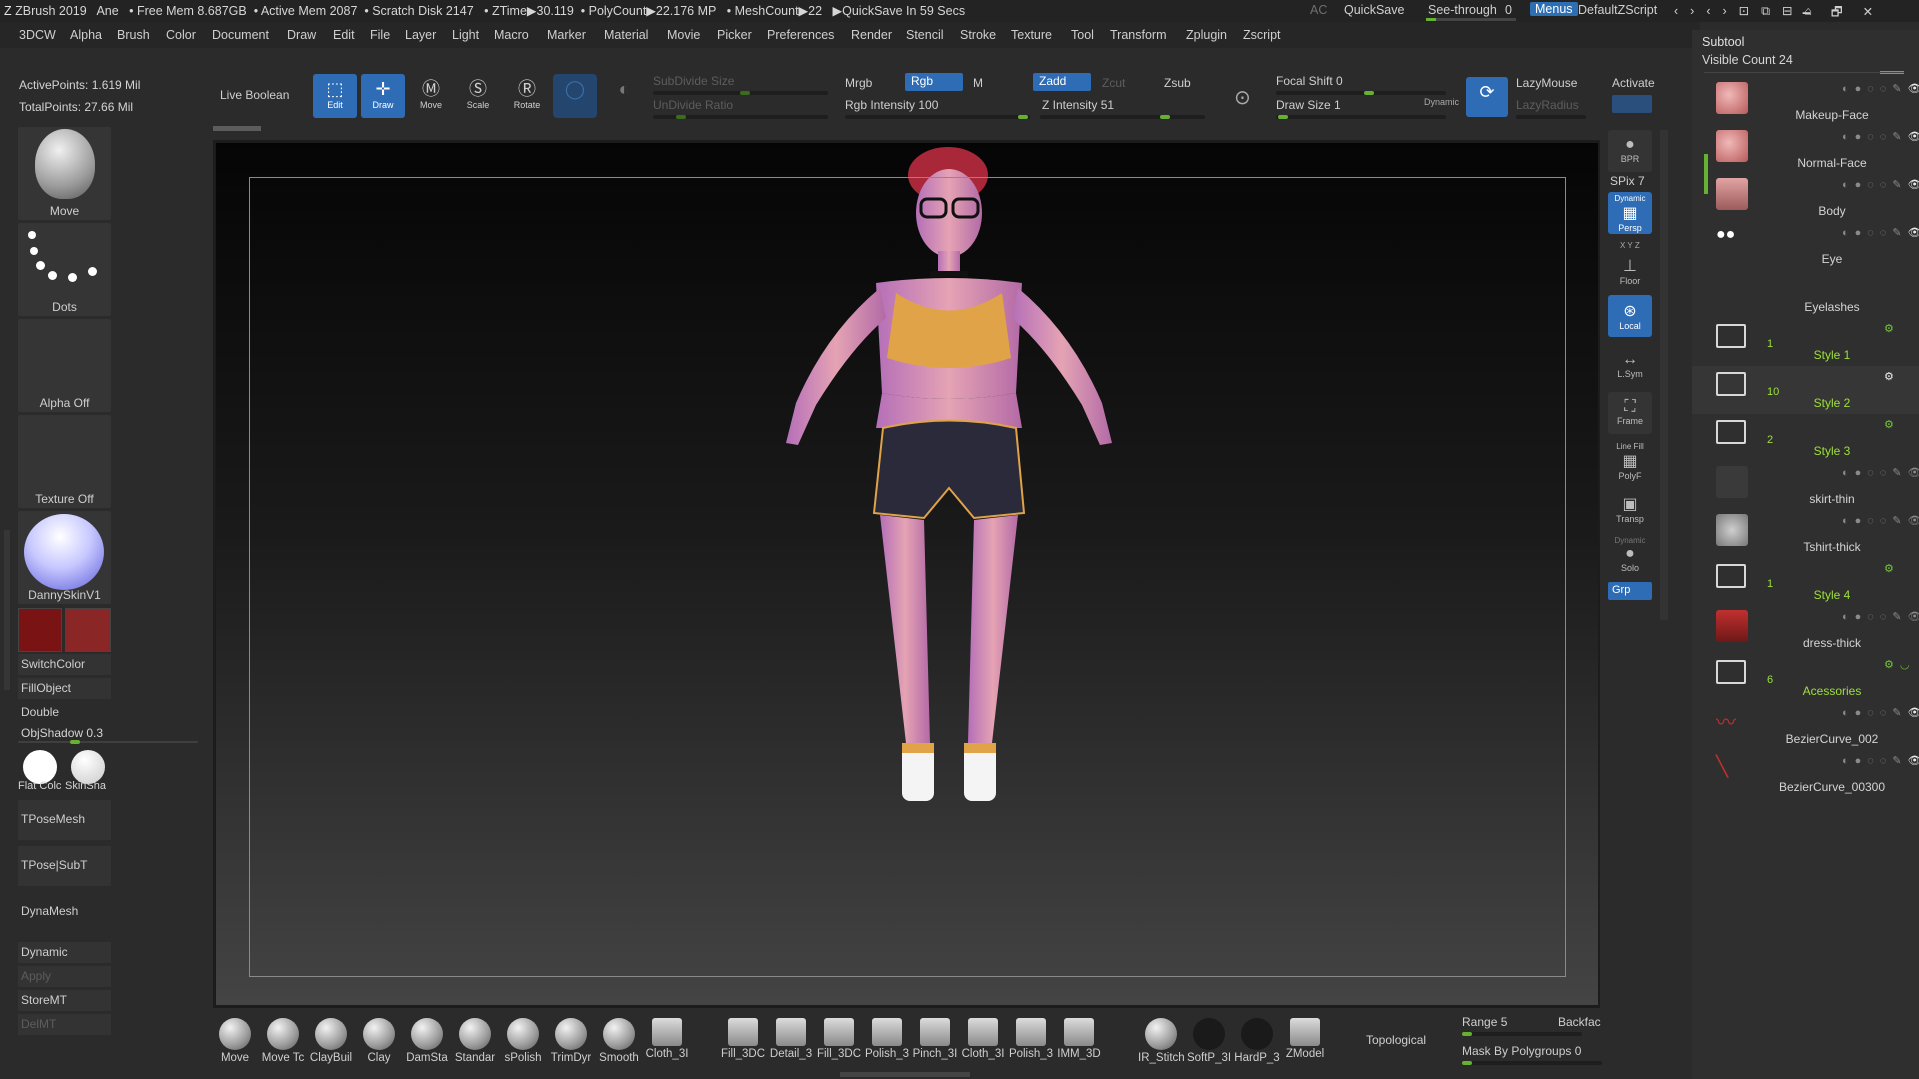 This screenshot has width=1919, height=1079. What do you see at coordinates (1062, 82) in the screenshot?
I see `zadd-button: Zadd` at bounding box center [1062, 82].